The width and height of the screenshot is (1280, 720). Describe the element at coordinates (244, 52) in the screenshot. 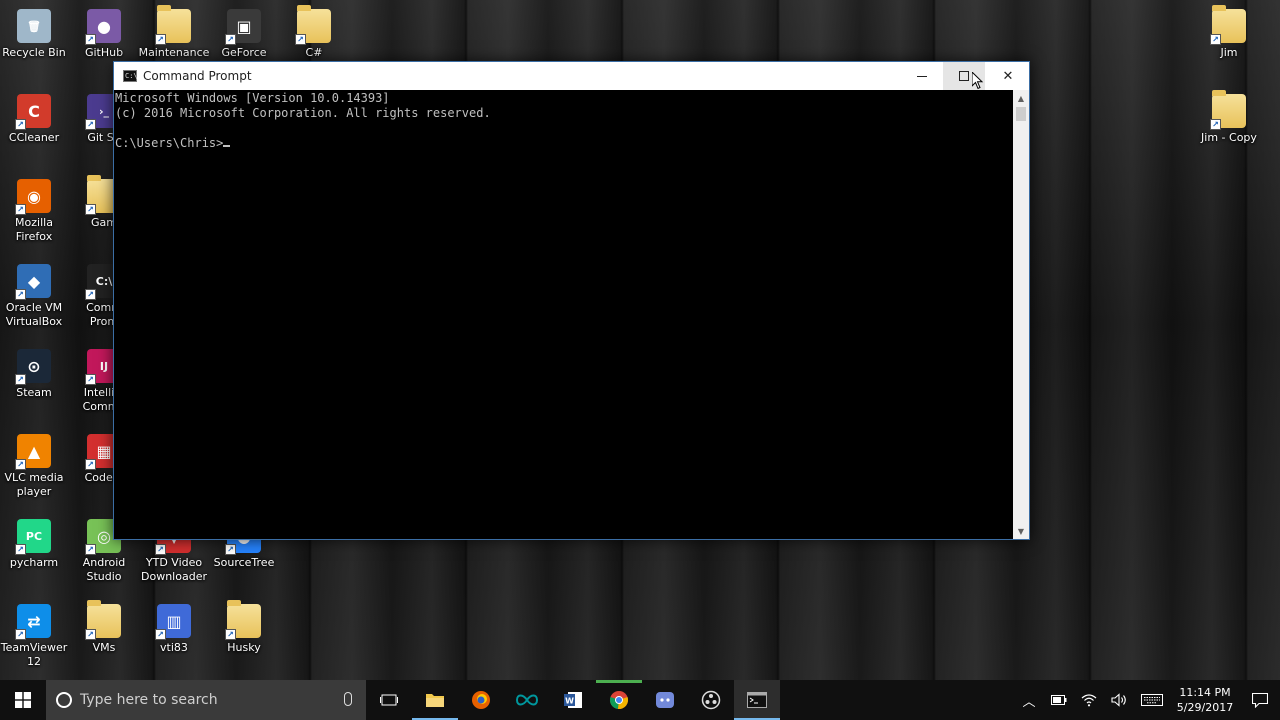

I see `desktop-icon-label: GeForce` at that location.